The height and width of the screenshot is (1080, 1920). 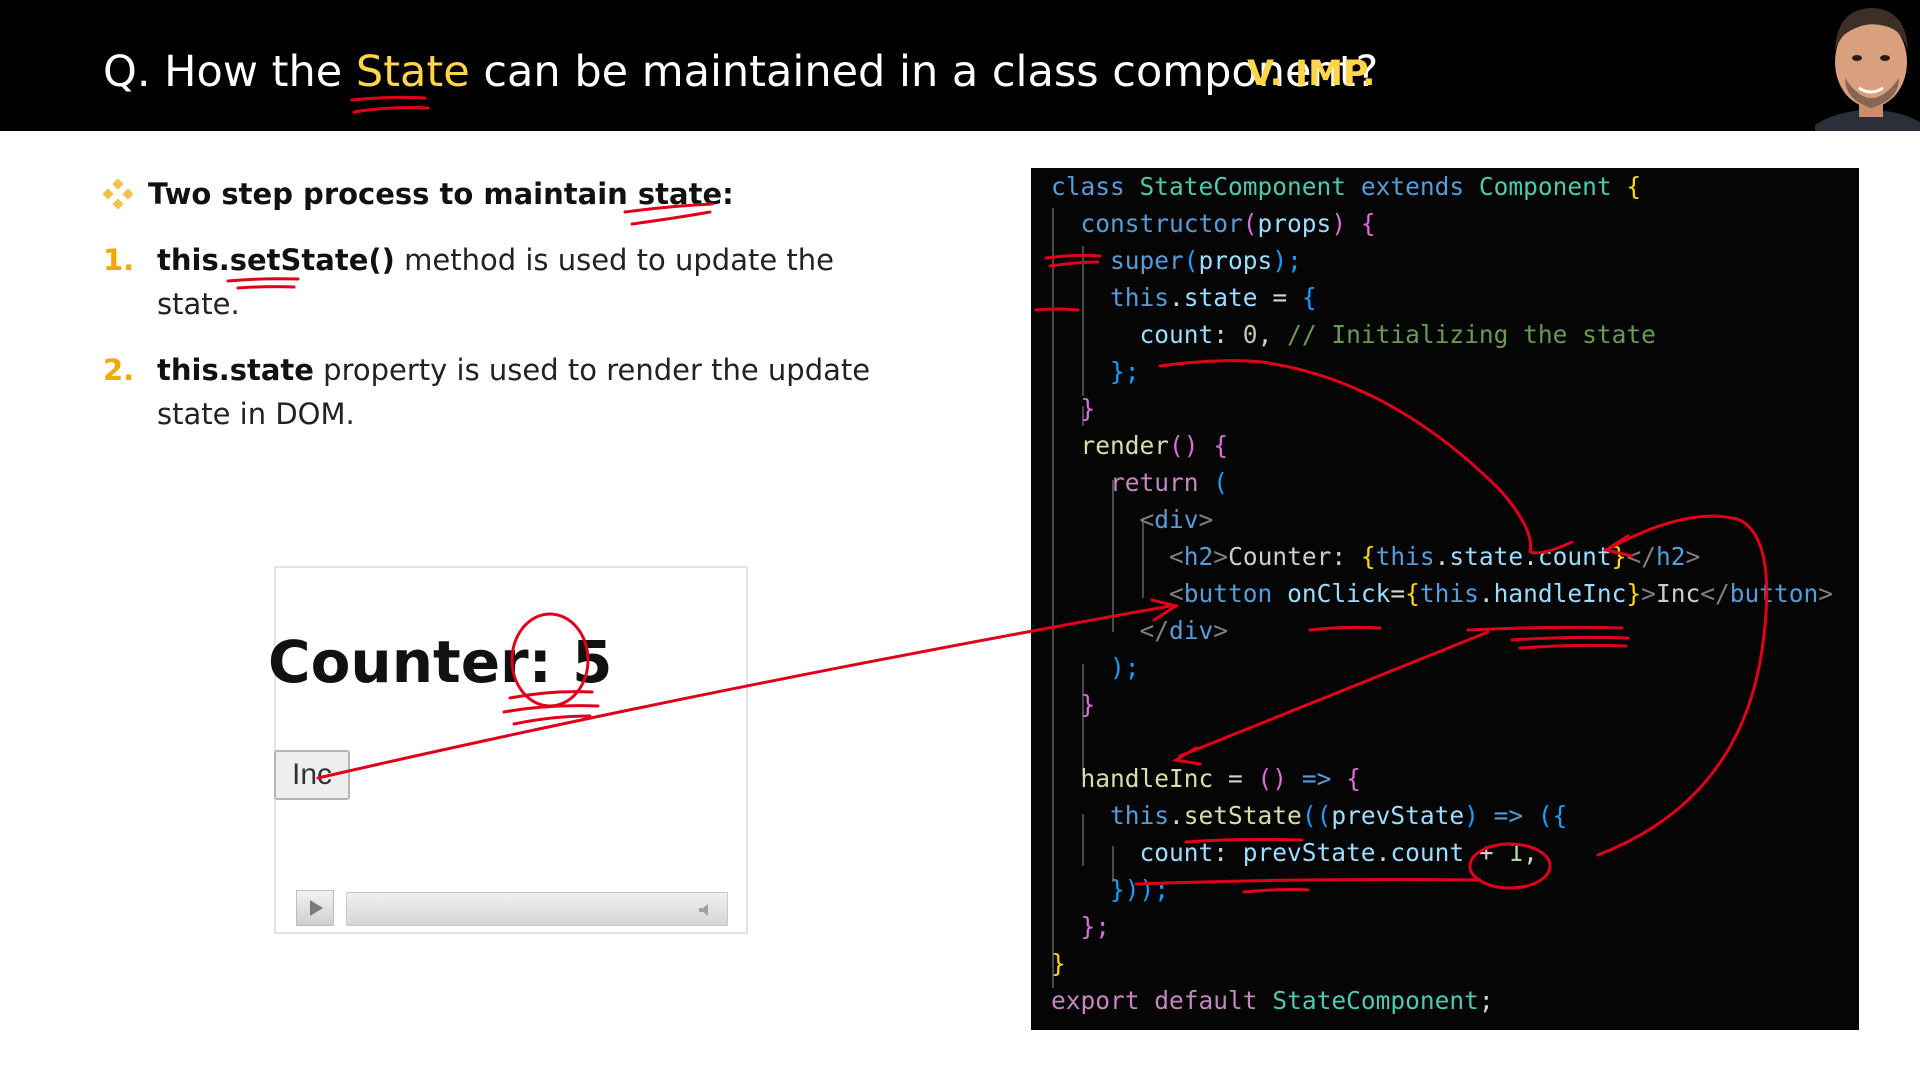 What do you see at coordinates (1442, 260) in the screenshot?
I see `code-line: super(props);` at bounding box center [1442, 260].